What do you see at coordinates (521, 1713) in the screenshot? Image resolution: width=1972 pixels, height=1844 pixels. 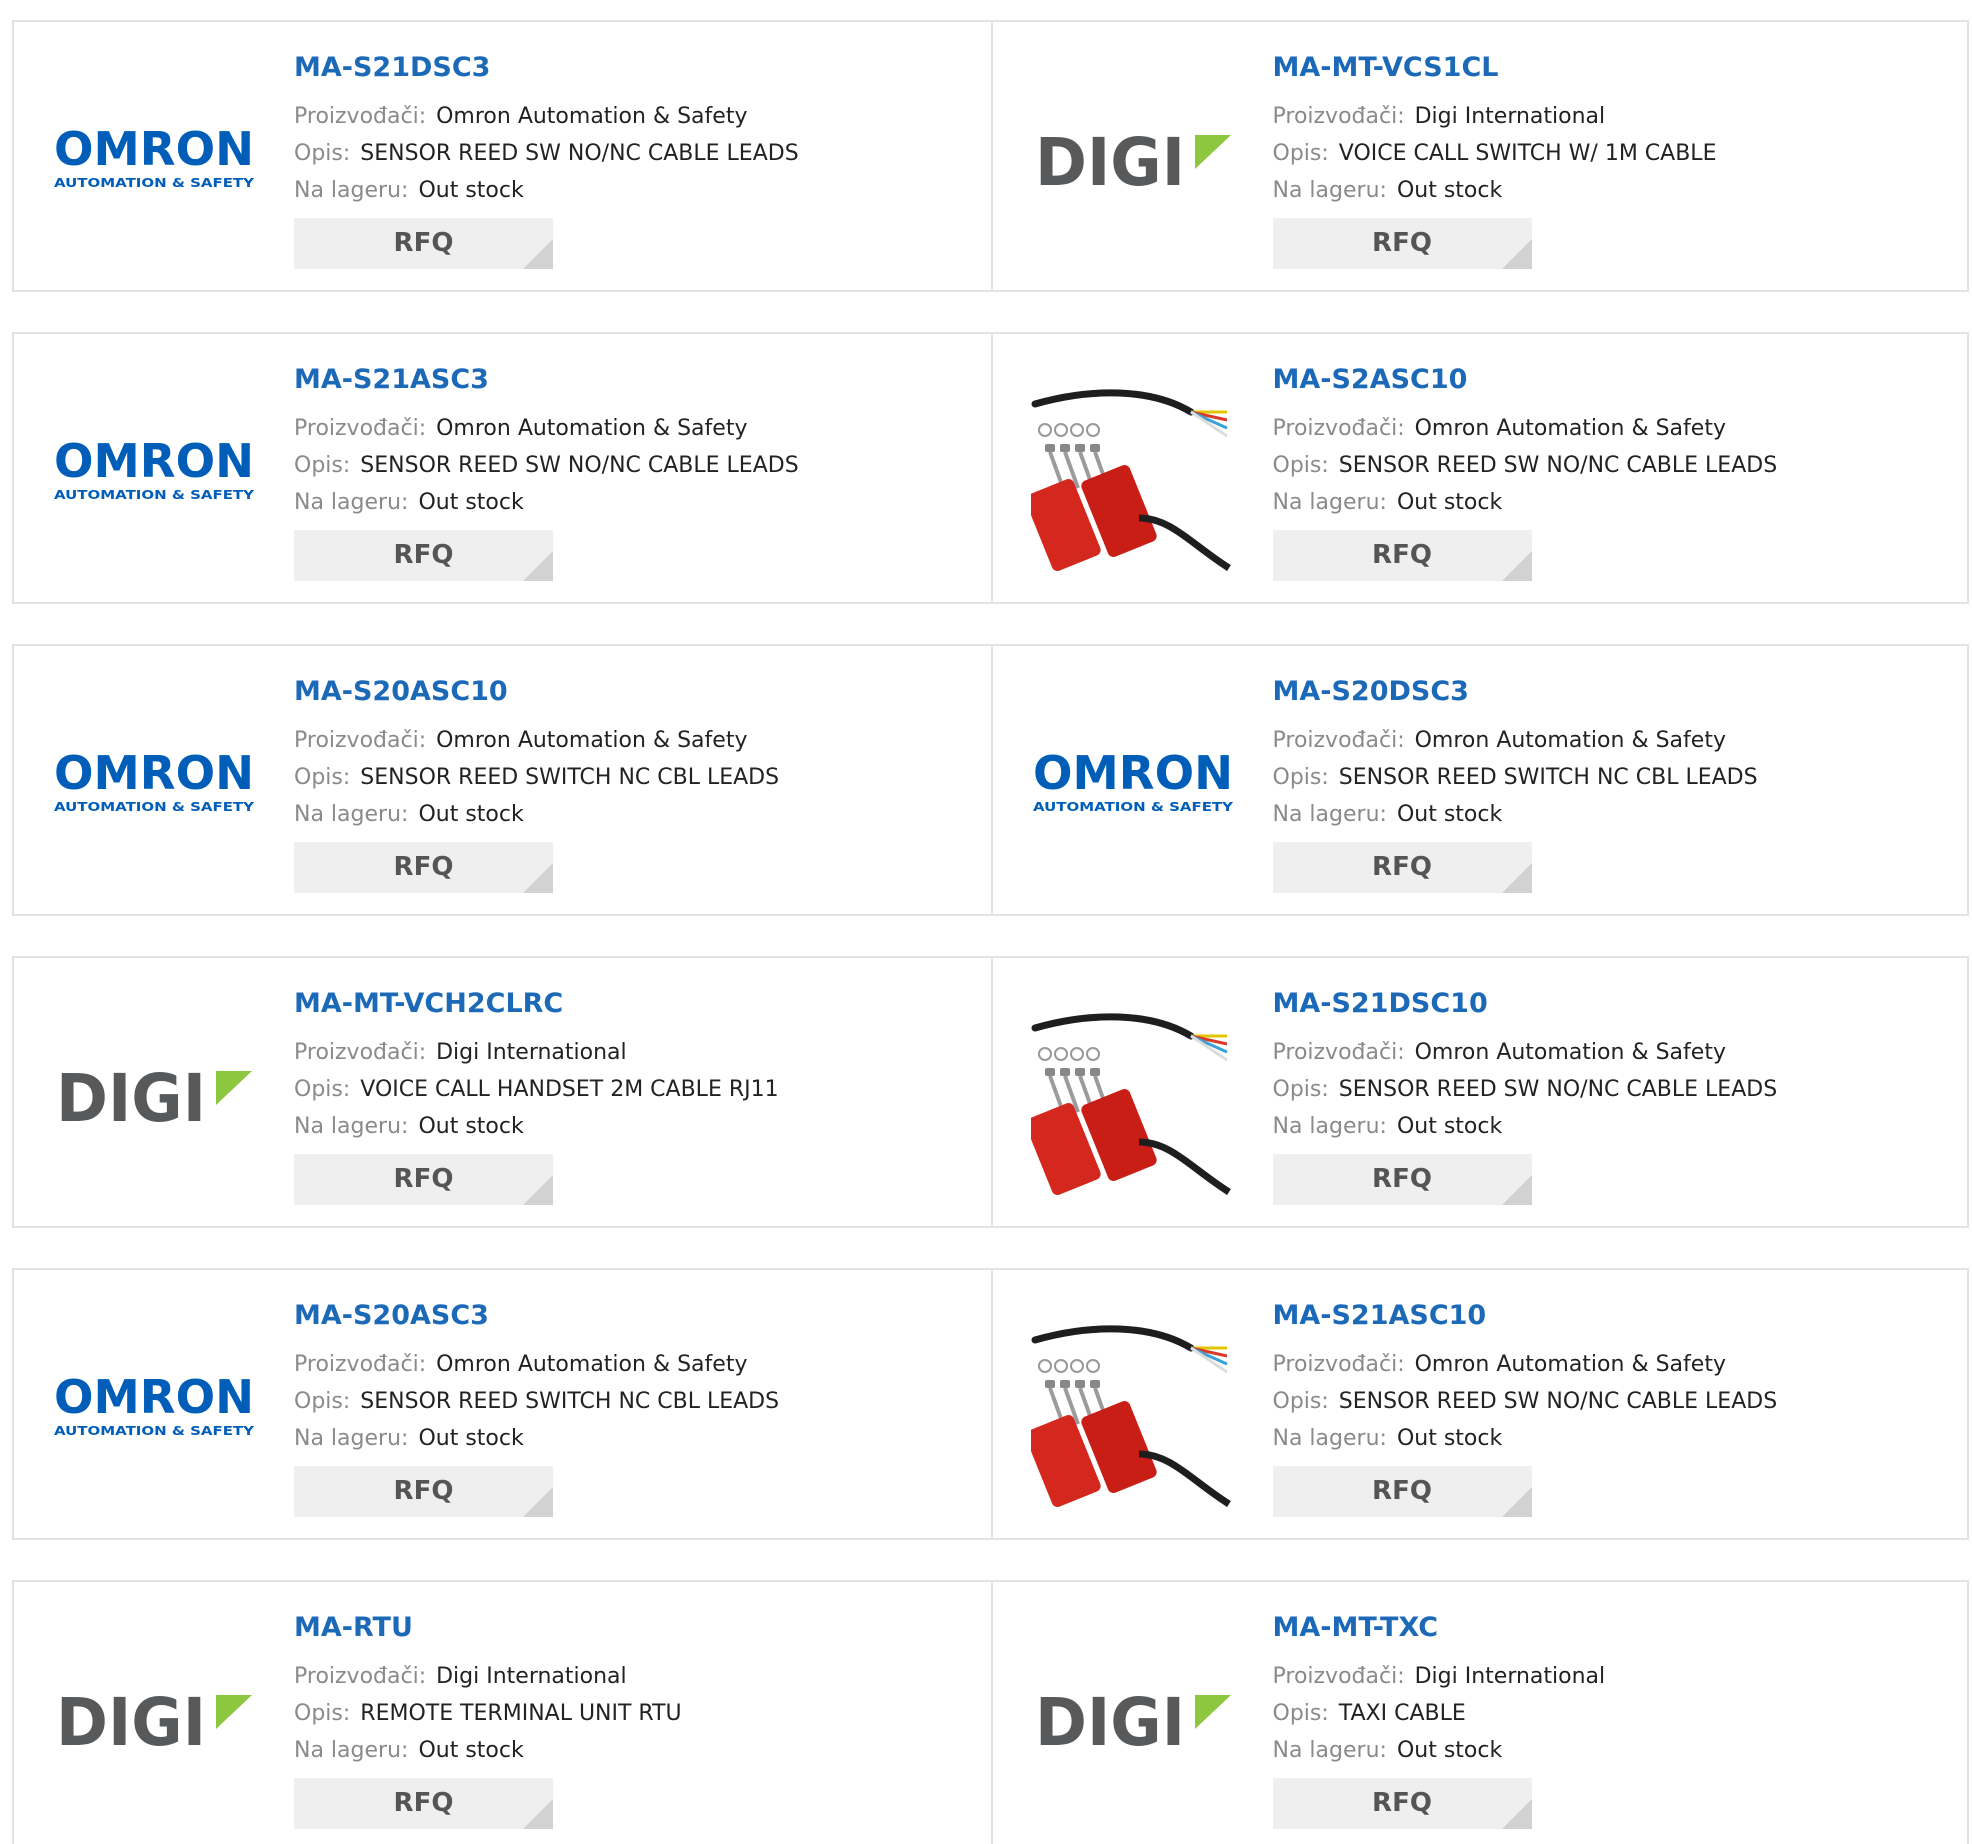 I see `description-value: REMOTE TERMINAL UNIT RTU` at bounding box center [521, 1713].